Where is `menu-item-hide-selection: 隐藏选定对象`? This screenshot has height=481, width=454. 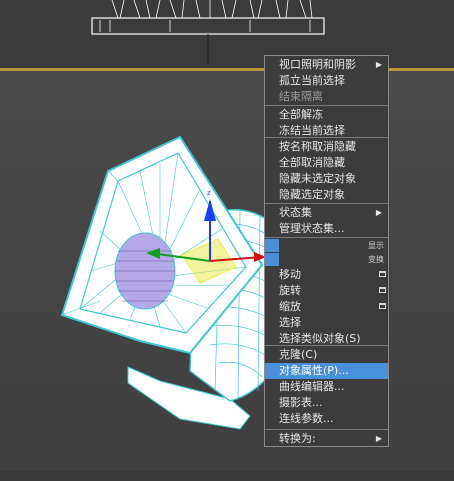 menu-item-hide-selection: 隐藏选定对象 is located at coordinates (326, 195).